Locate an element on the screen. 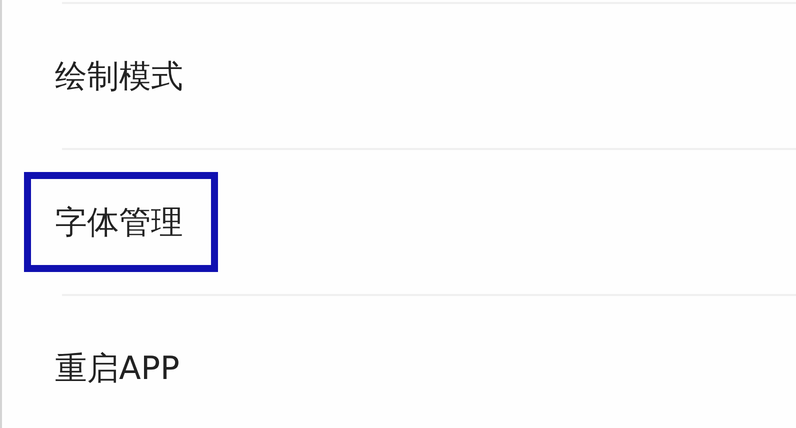  settings-item: 字体管理 is located at coordinates (119, 222).